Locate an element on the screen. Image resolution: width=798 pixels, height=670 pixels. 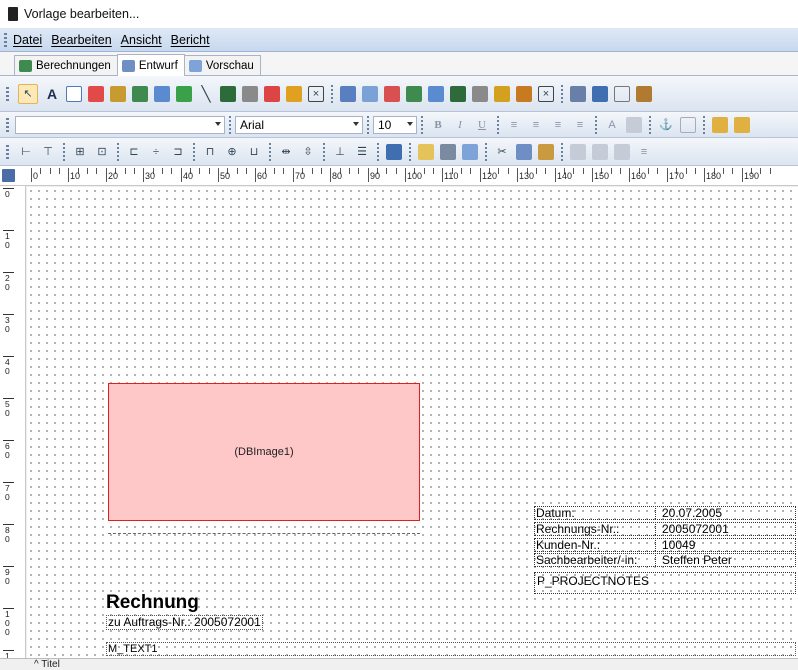
order-number-field: zu Auftrags-Nr.: 2005072001 is located at coordinates (184, 622).